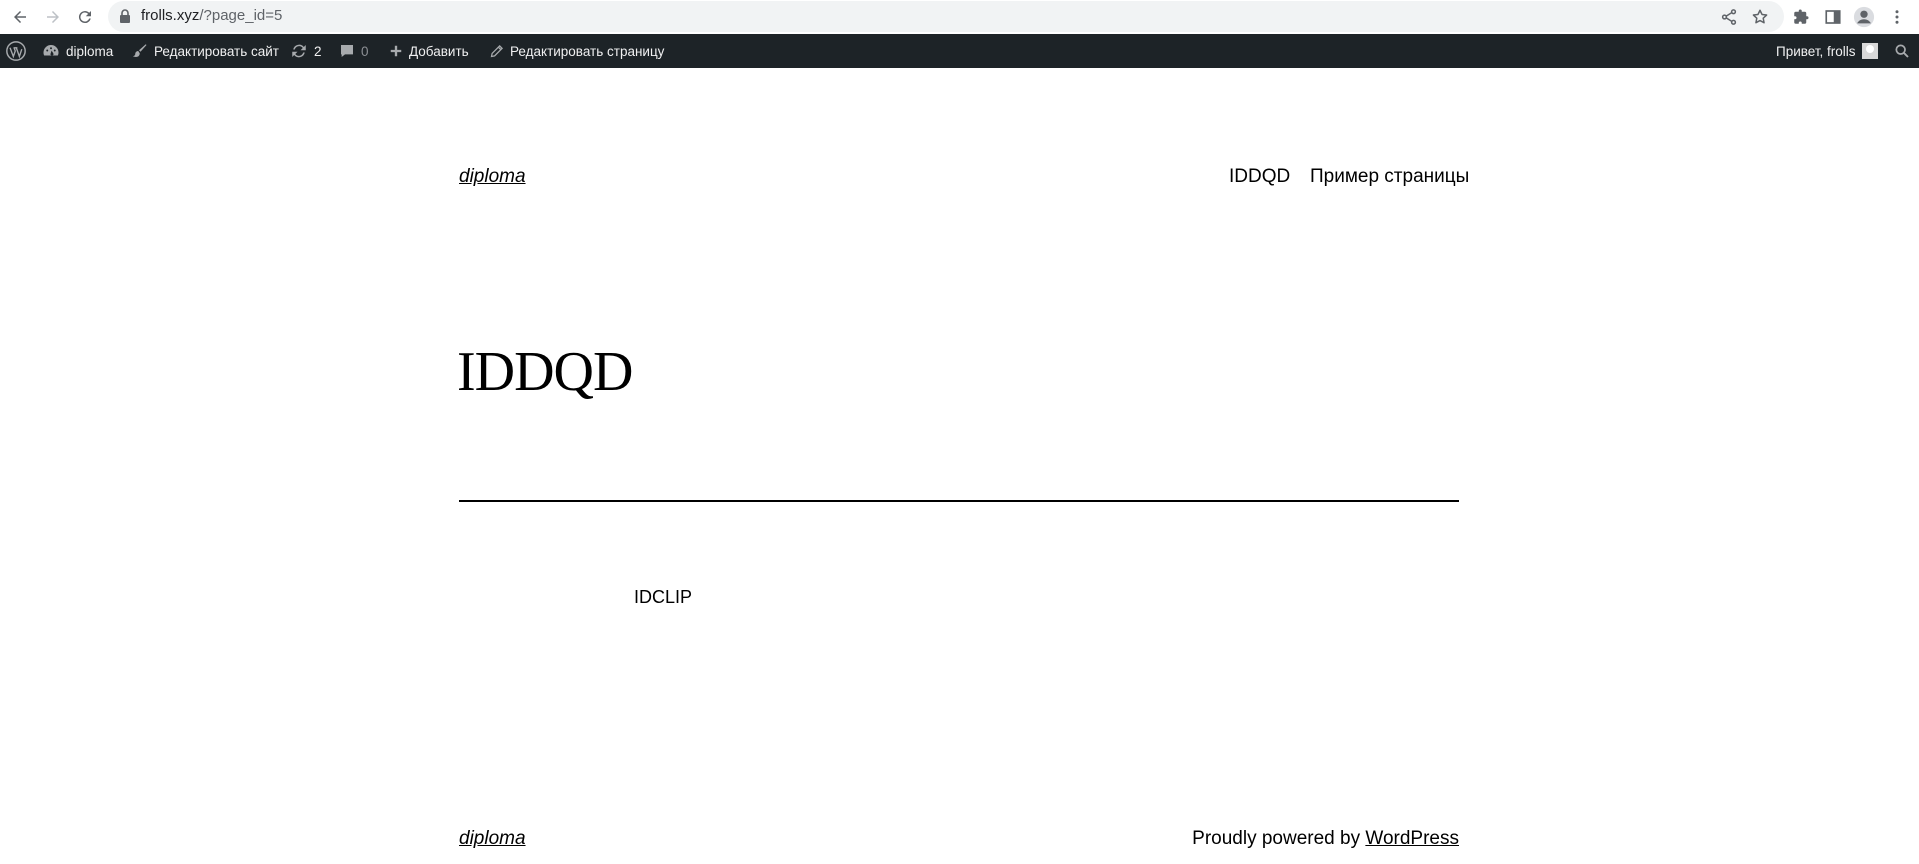 The height and width of the screenshot is (864, 1919). I want to click on reload-button, so click(85, 17).